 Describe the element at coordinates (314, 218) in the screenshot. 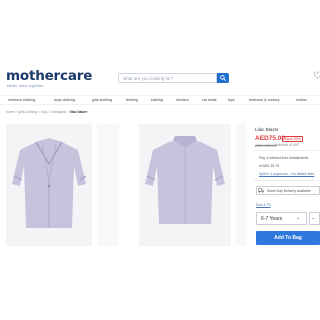

I see `quantity-stepper: −` at that location.